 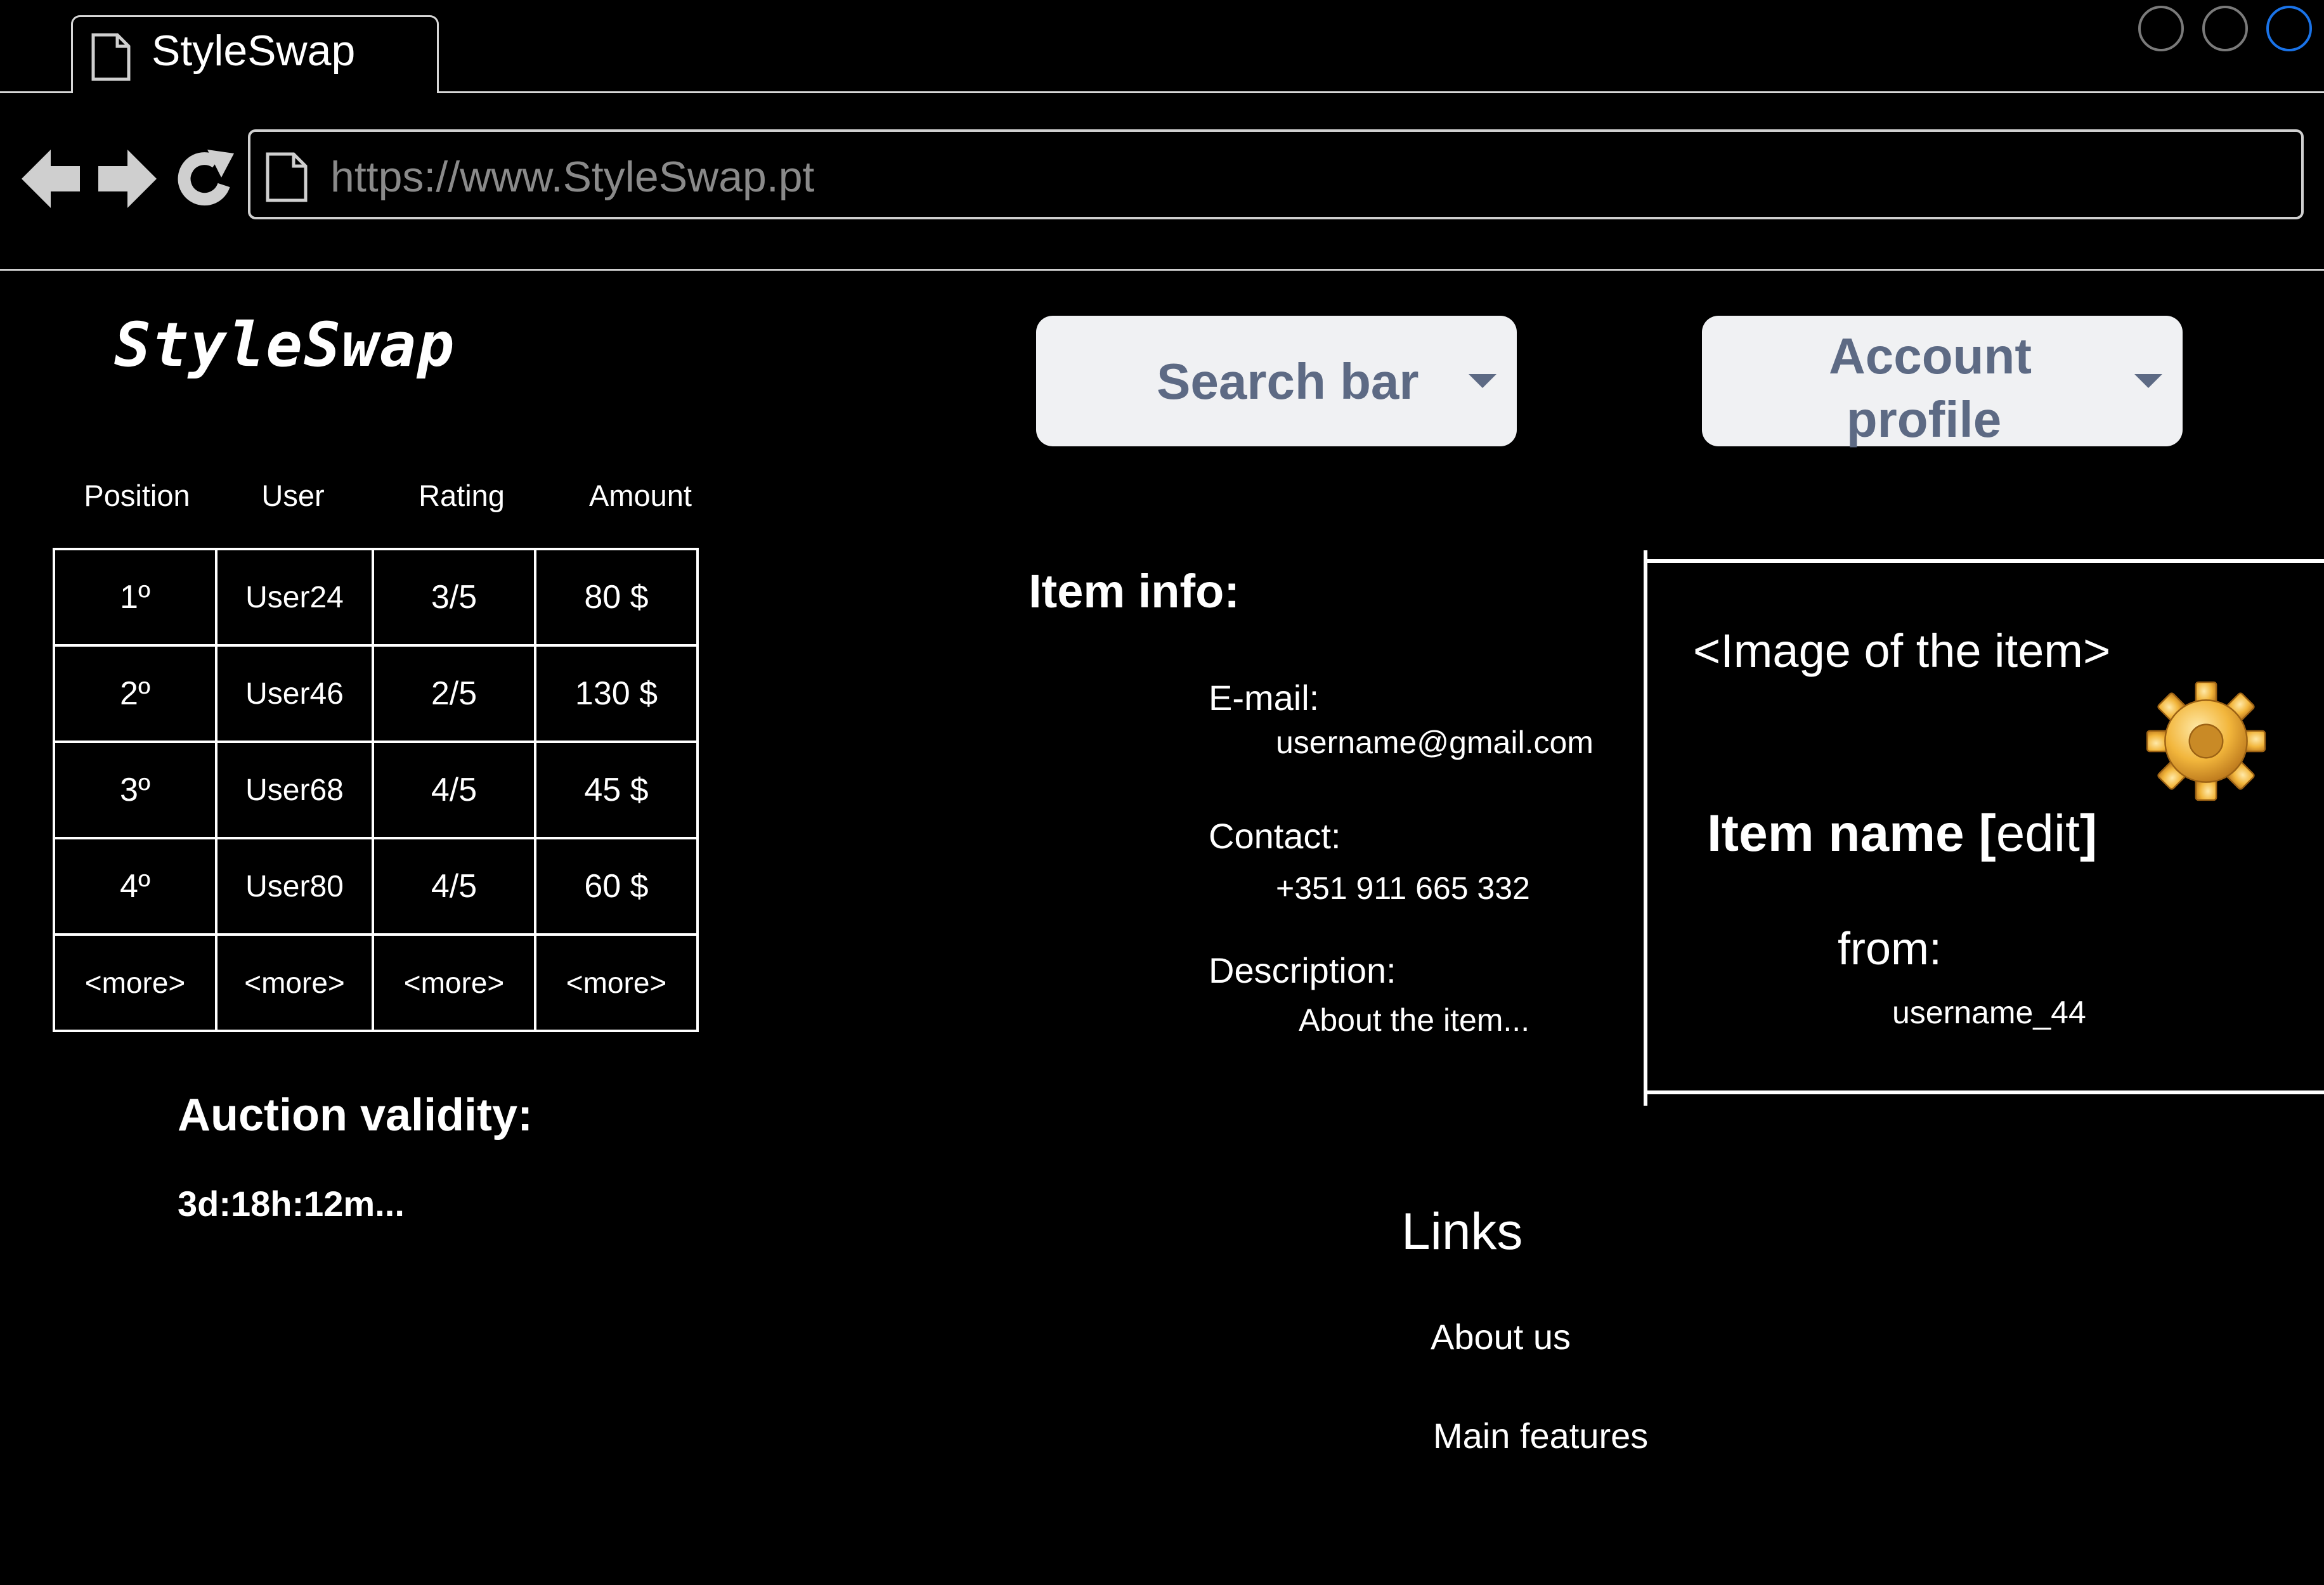 I want to click on cell-rating: 3/5, so click(x=454, y=597).